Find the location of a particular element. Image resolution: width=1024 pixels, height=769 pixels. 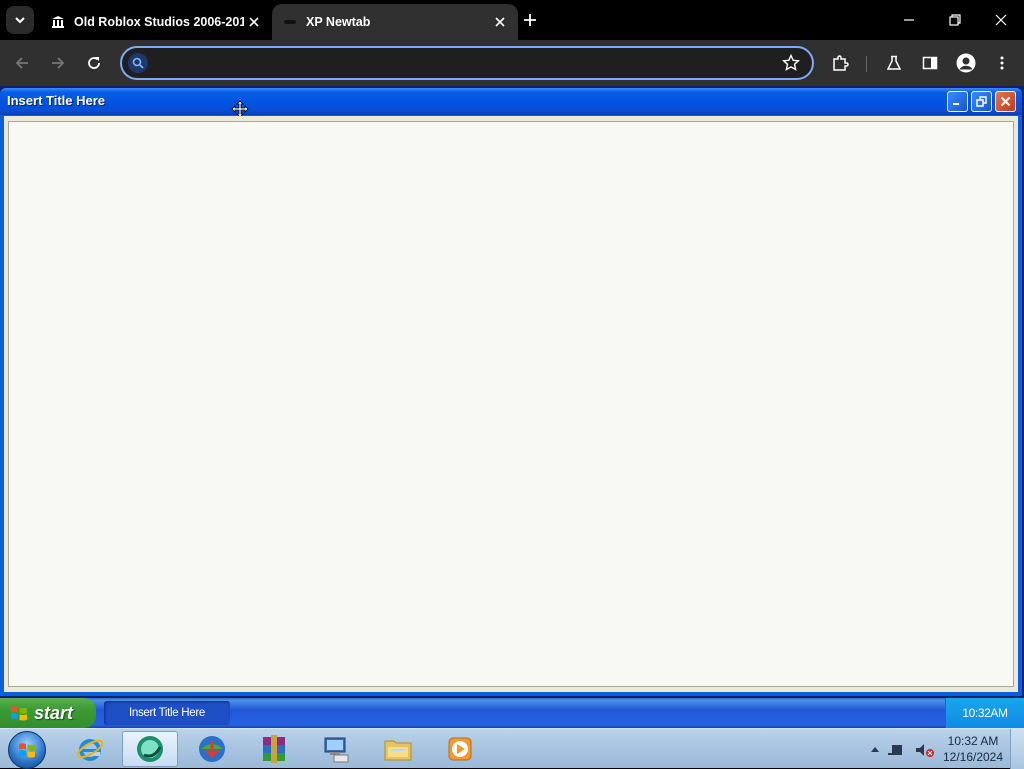

xp-minimize-button is located at coordinates (957, 101).